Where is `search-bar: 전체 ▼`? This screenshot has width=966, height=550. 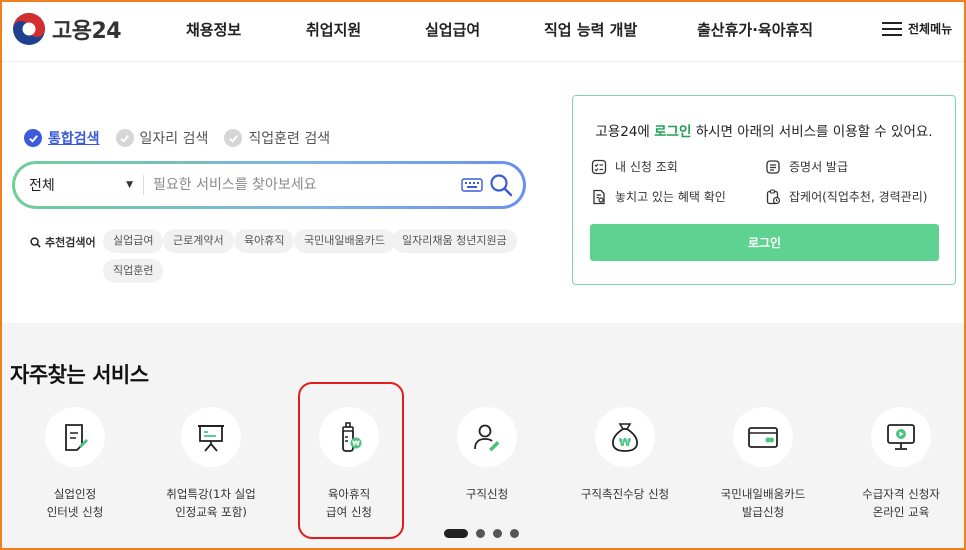
search-bar: 전체 ▼ is located at coordinates (269, 185).